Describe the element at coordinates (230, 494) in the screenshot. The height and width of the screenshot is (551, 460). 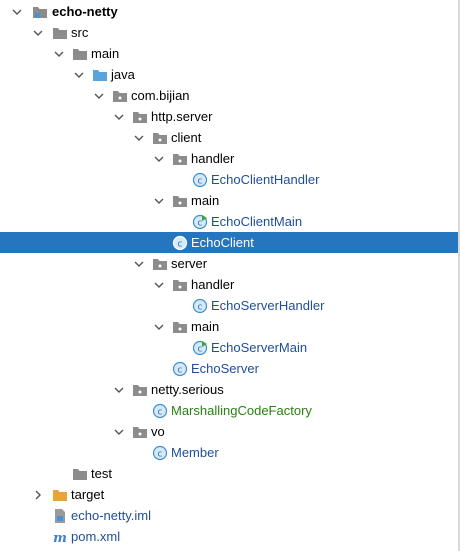
I see `tree-row-target: target` at that location.